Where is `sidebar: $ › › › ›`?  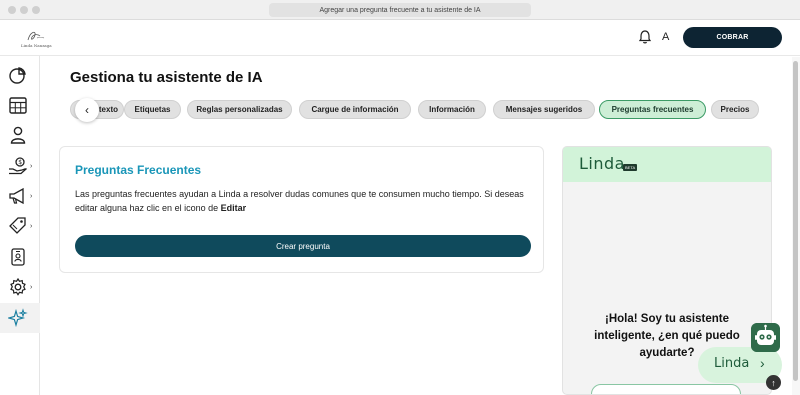 sidebar: $ › › › › is located at coordinates (20, 225).